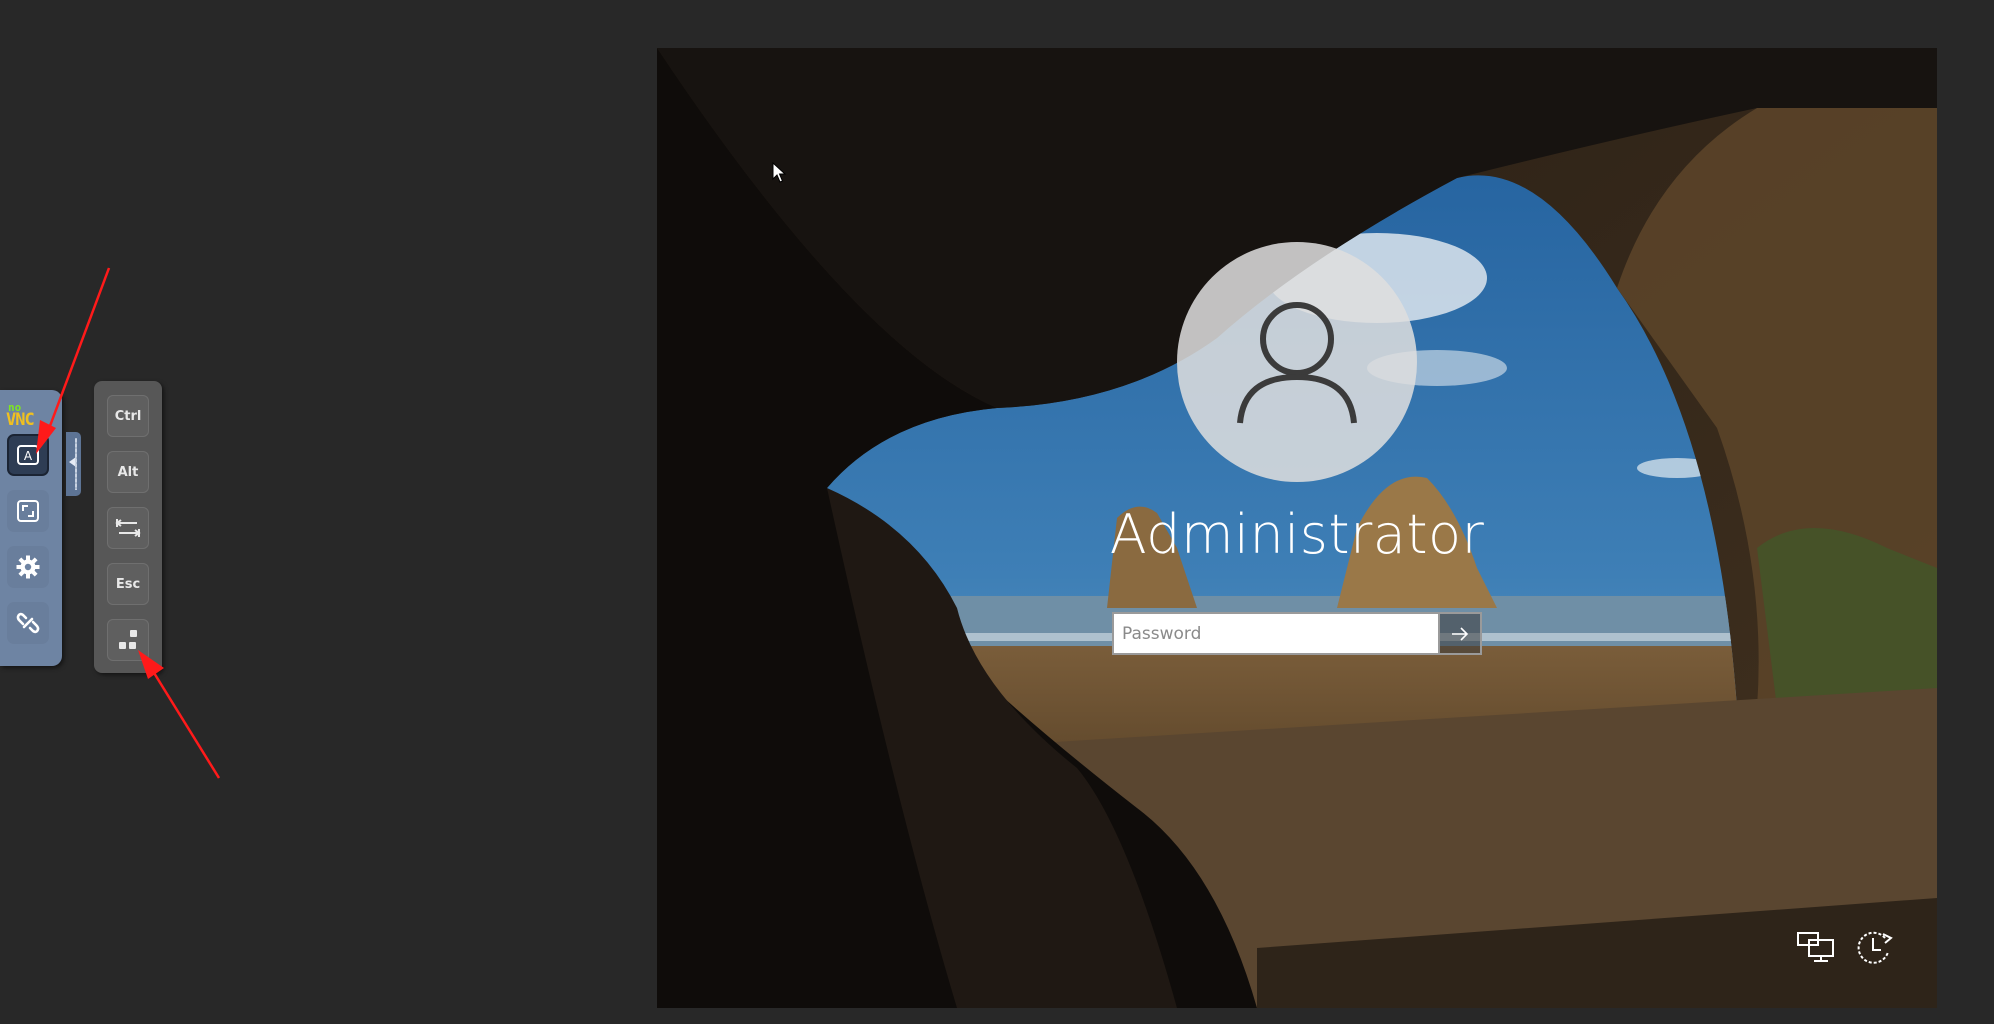 This screenshot has width=1994, height=1024. What do you see at coordinates (1816, 947) in the screenshot?
I see `network-icon` at bounding box center [1816, 947].